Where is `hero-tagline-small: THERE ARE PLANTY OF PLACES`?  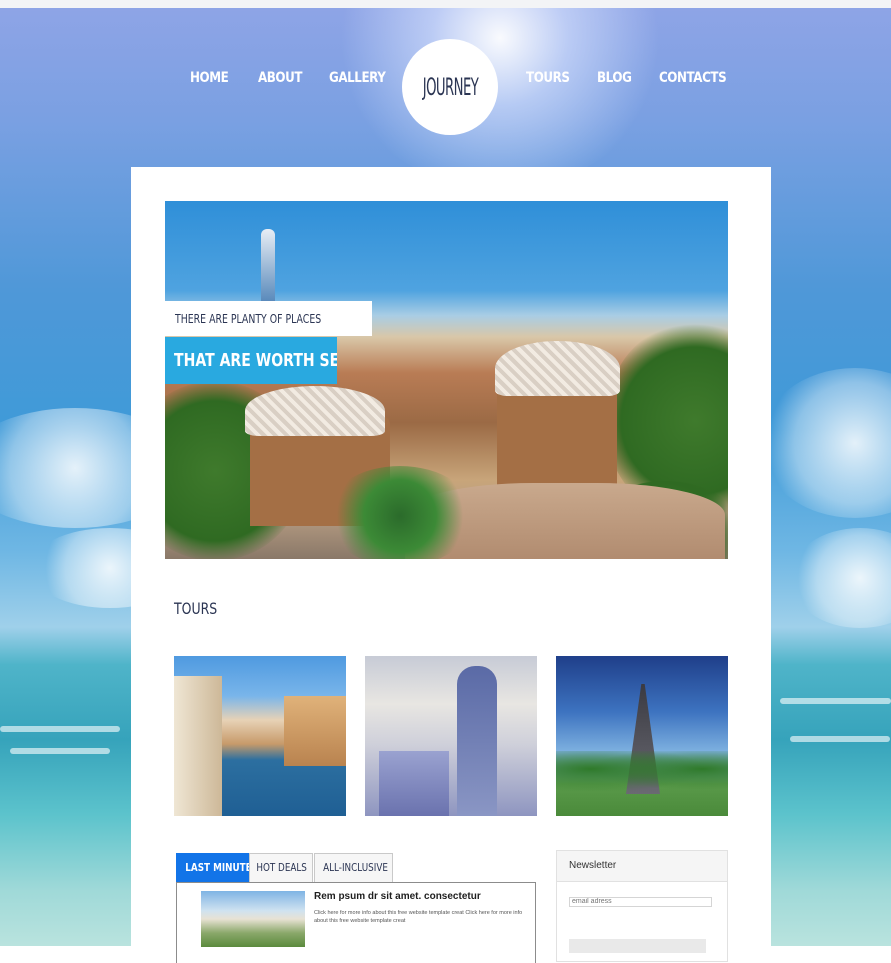
hero-tagline-small: THERE ARE PLANTY OF PLACES is located at coordinates (269, 318).